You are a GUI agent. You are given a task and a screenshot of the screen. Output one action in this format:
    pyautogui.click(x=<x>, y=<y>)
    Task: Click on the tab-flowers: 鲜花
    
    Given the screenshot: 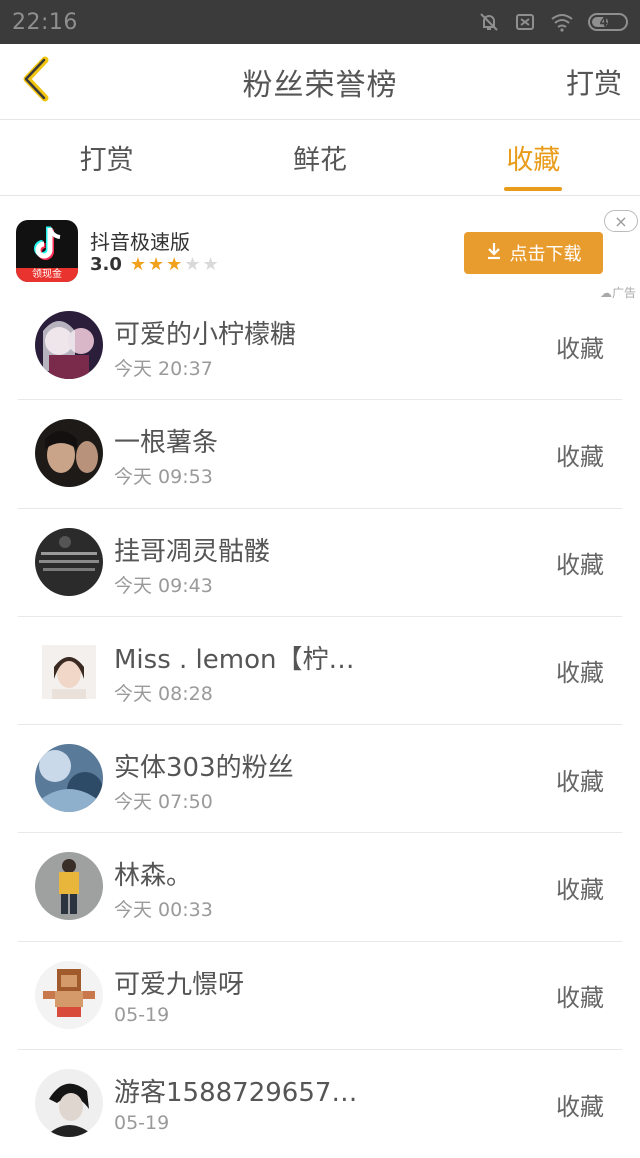 What is the action you would take?
    pyautogui.click(x=319, y=157)
    